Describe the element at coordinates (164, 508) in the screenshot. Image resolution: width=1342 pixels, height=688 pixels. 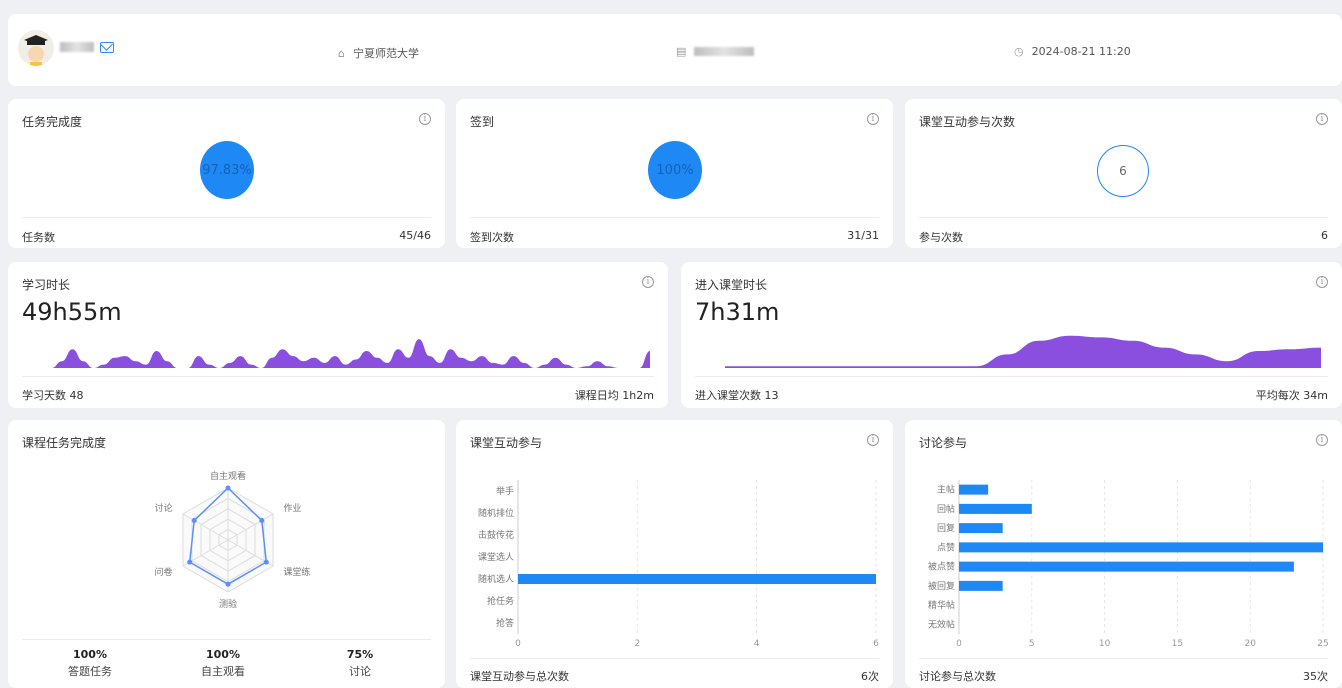
I see `radar-label: 讨论` at that location.